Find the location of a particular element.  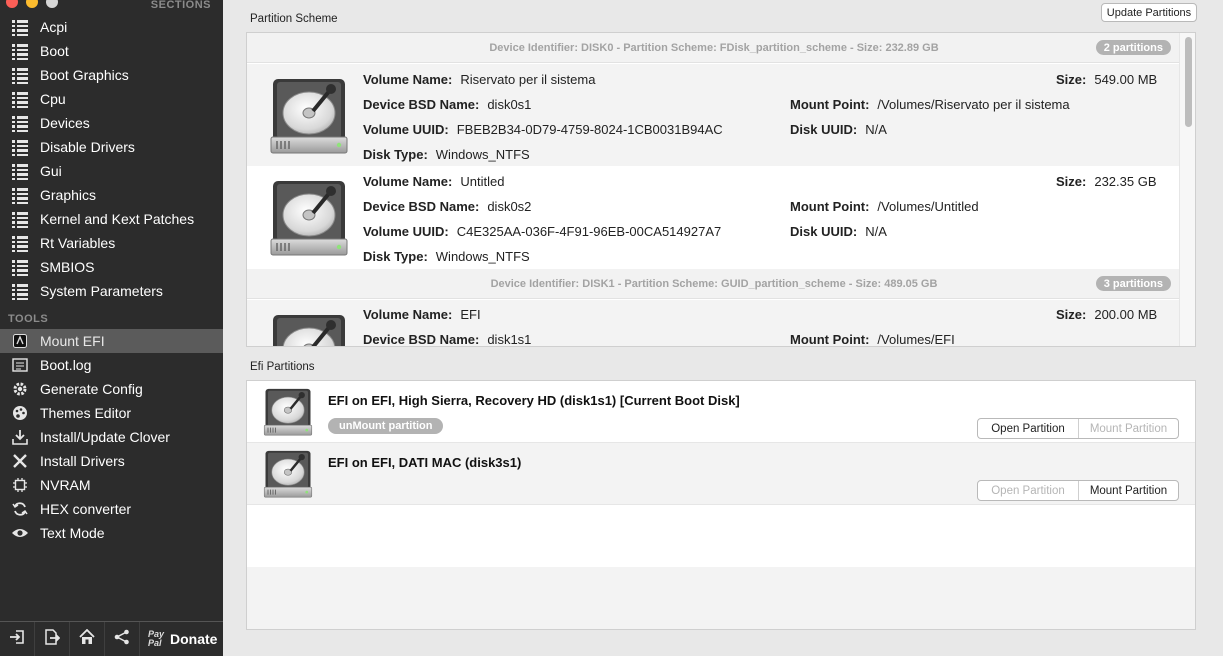

sidebar-item-hex-converter: HEX converter is located at coordinates (111, 509).